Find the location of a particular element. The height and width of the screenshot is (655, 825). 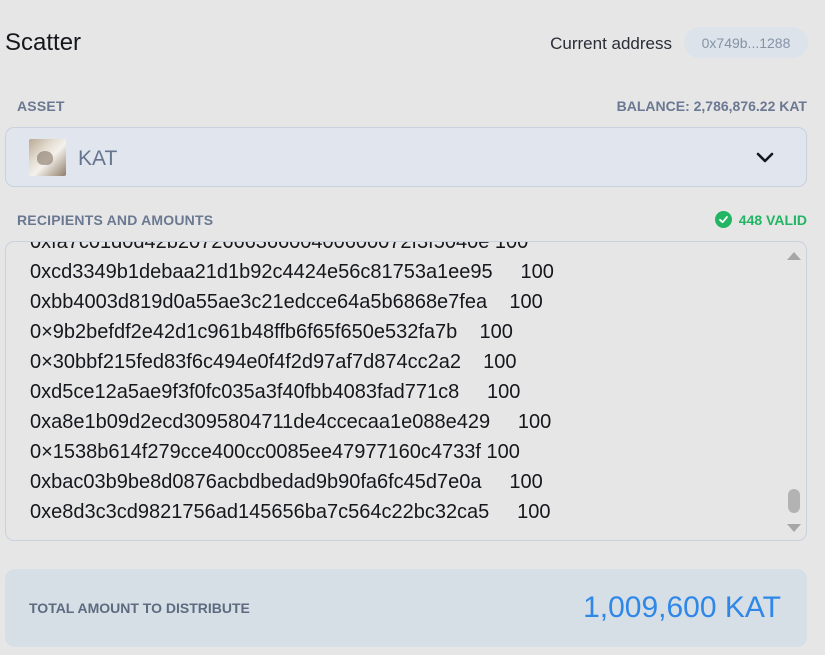

scroll-up-arrow-icon is located at coordinates (794, 256).